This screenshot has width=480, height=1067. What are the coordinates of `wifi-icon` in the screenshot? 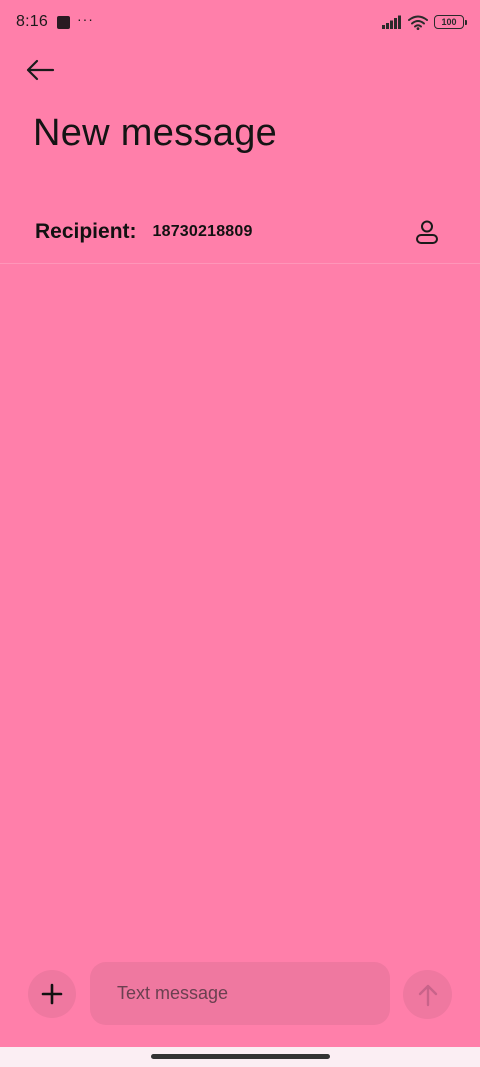 It's located at (418, 22).